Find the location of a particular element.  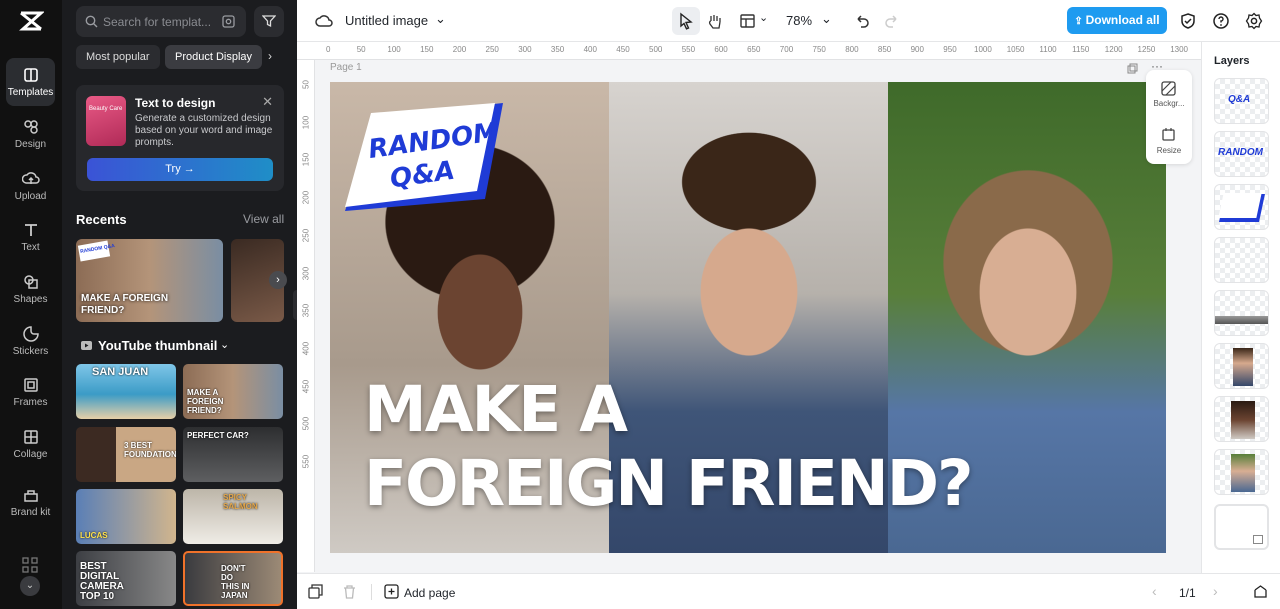

next-page-icon: › is located at coordinates (1215, 591).